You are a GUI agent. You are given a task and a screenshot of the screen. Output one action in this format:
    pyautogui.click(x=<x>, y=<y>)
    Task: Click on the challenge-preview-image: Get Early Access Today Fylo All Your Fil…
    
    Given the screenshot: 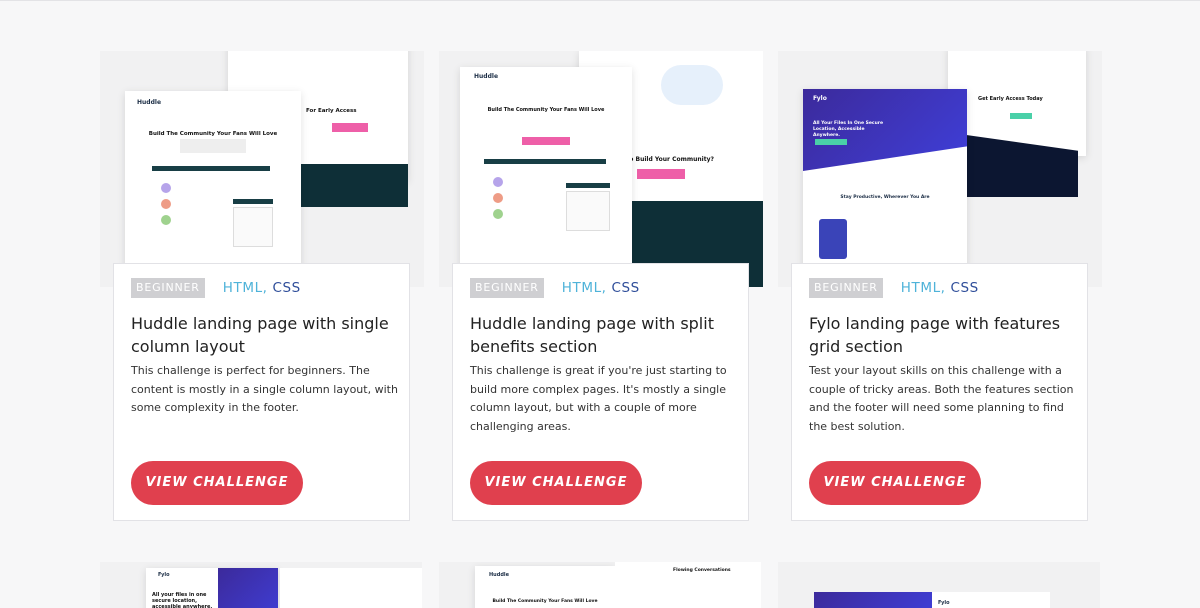 What is the action you would take?
    pyautogui.click(x=940, y=169)
    